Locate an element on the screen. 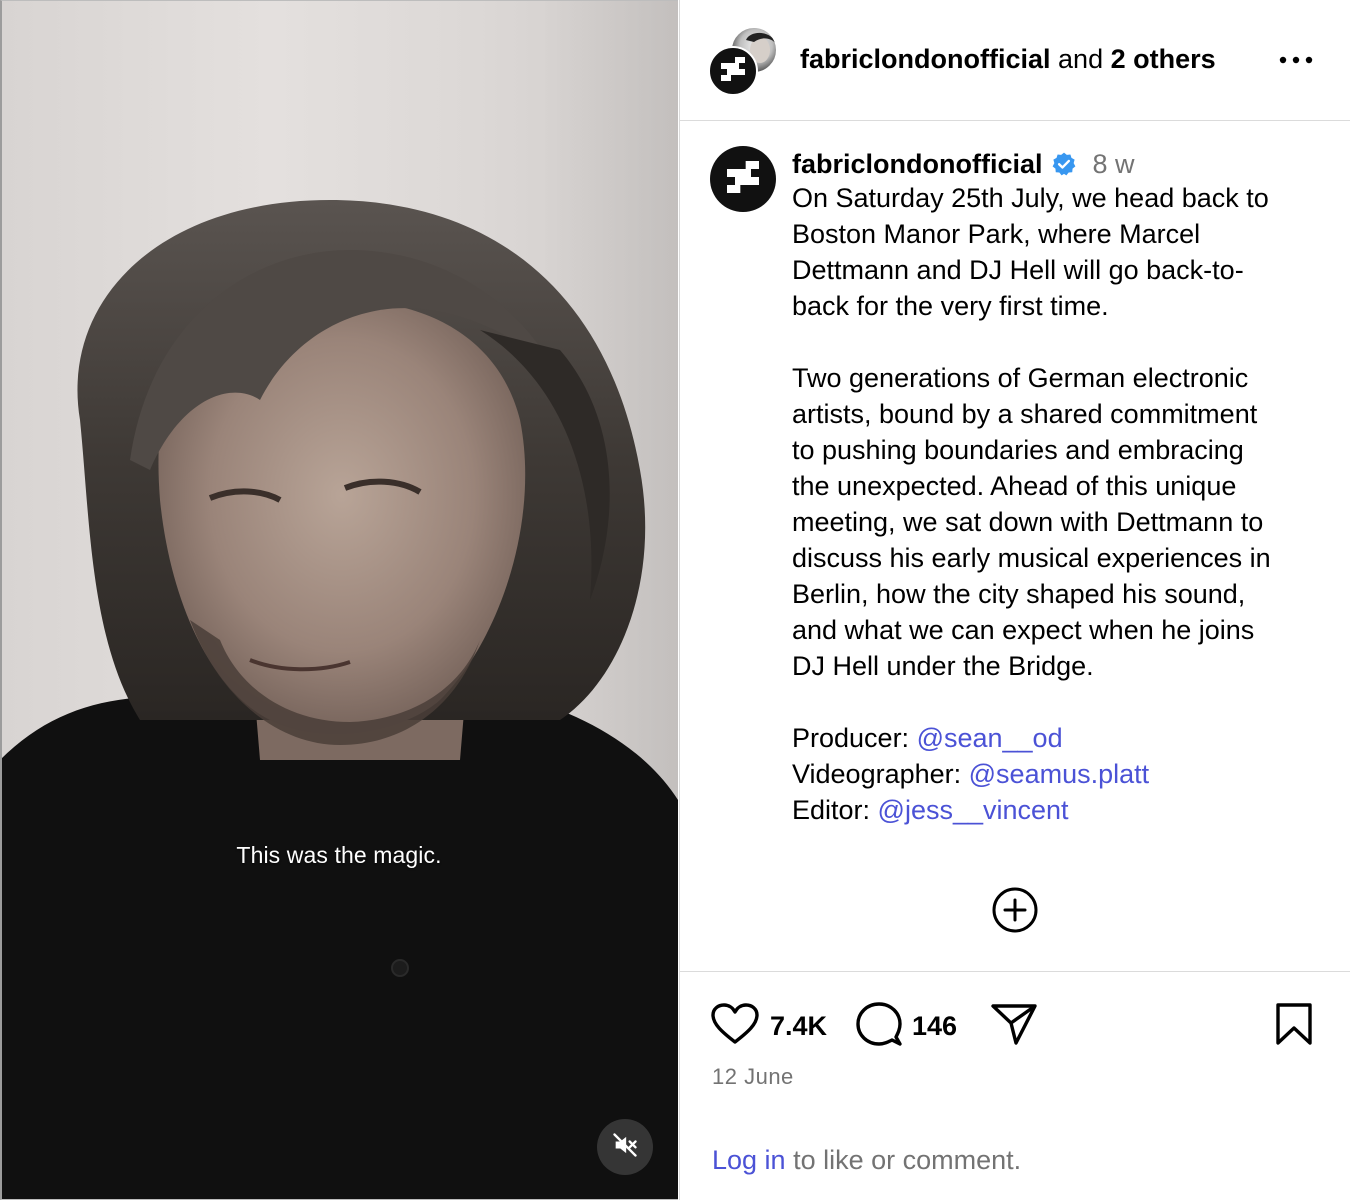  login-rest: to like or comment. is located at coordinates (903, 1160).